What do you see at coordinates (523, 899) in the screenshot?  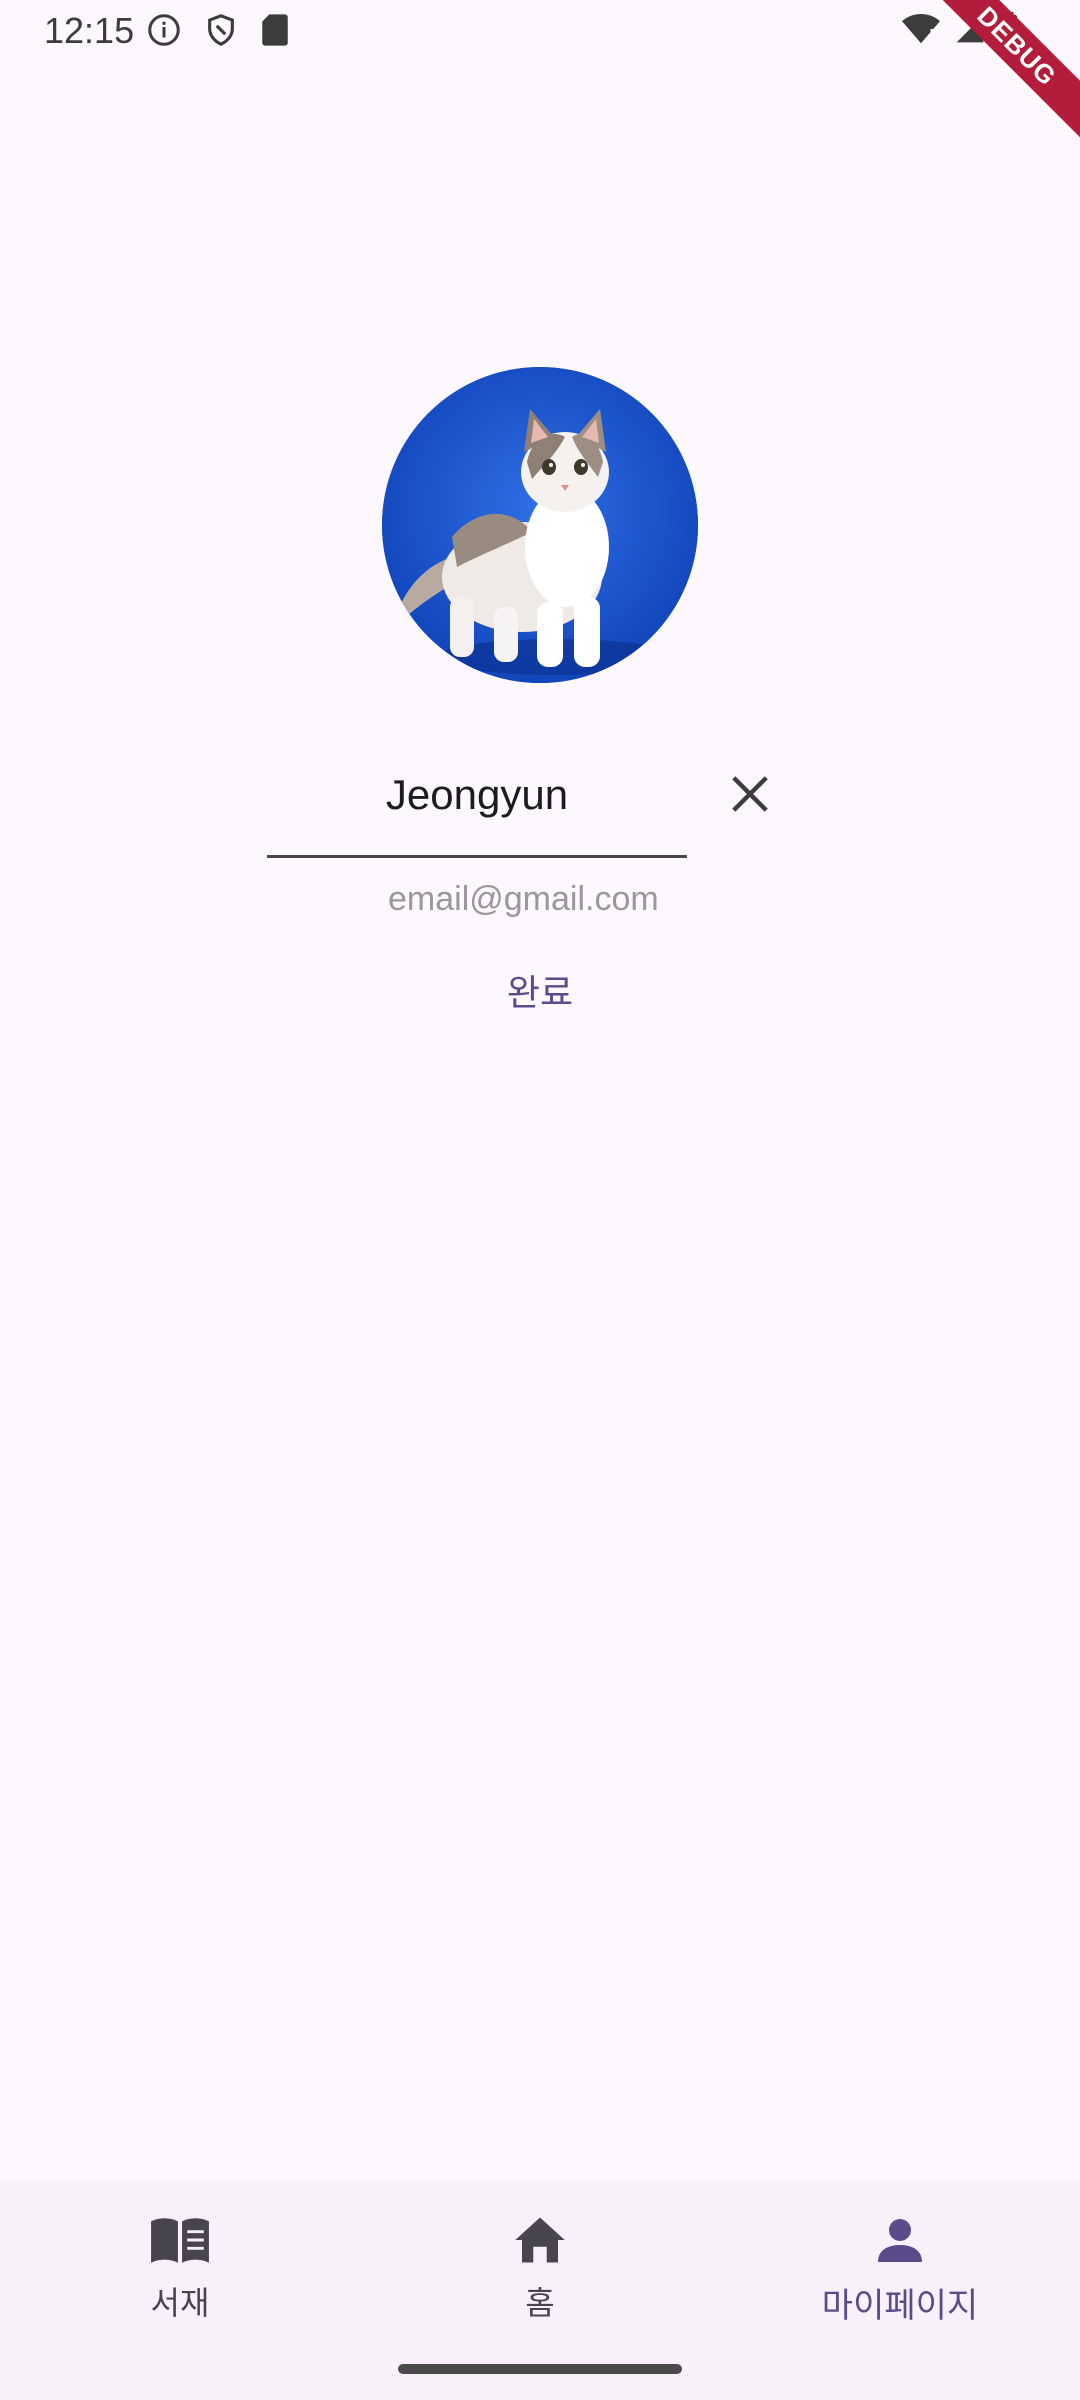 I see `email-text: email@gmail.com` at bounding box center [523, 899].